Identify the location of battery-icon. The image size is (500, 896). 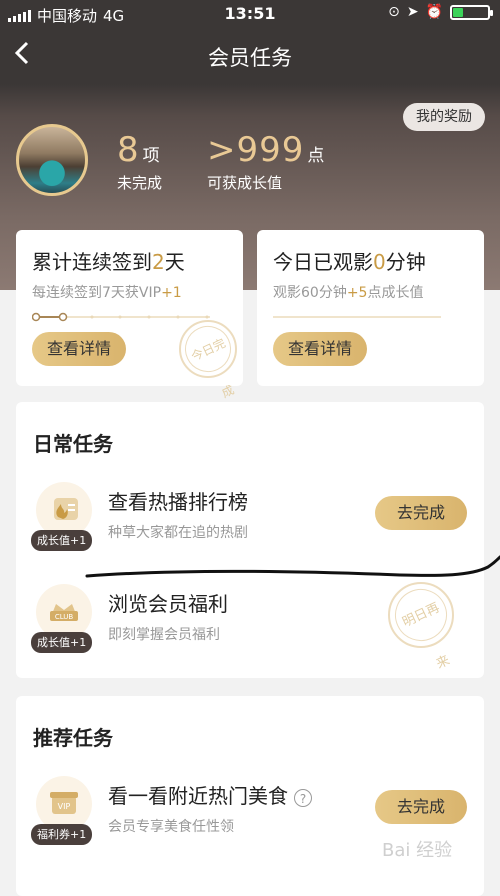
(471, 12).